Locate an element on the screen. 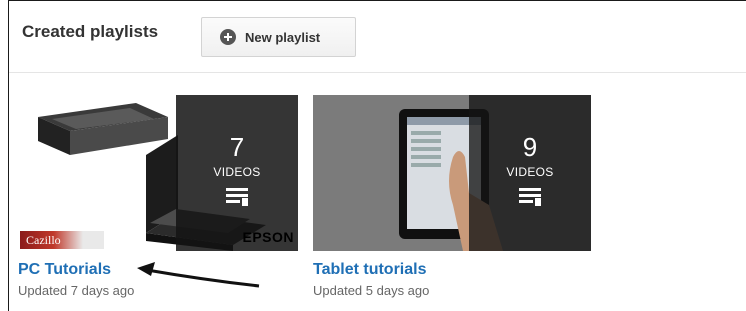 This screenshot has width=746, height=311. section-title: Created playlists is located at coordinates (90, 31).